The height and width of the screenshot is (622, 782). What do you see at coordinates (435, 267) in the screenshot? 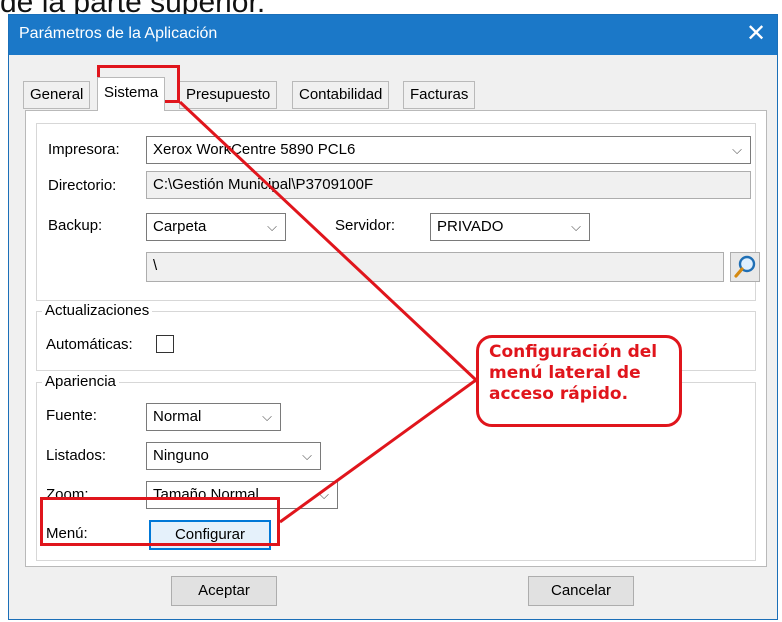
I see `backup-path-field: \` at bounding box center [435, 267].